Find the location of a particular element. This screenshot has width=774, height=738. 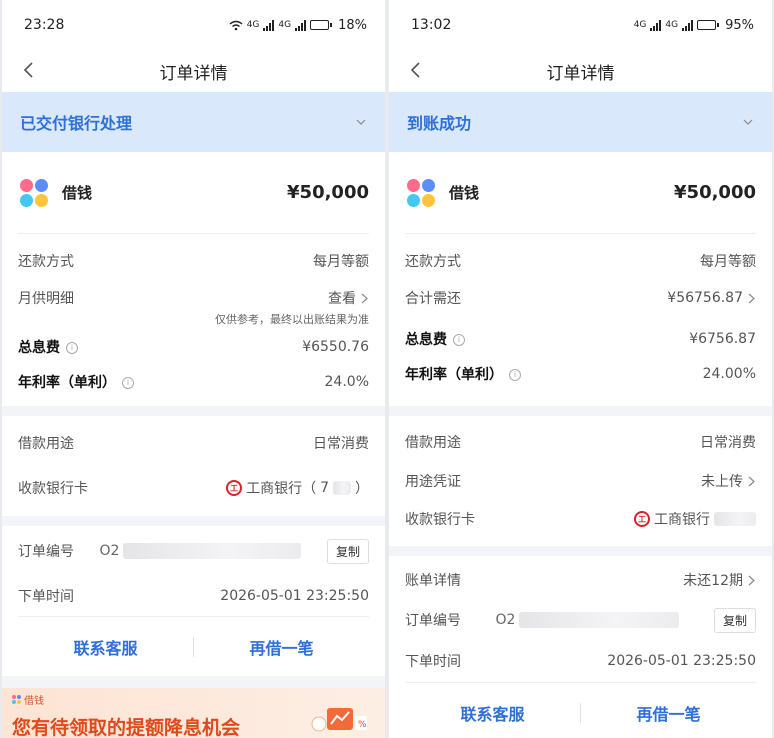

rate-row: 年利率（单利） i 24.00% is located at coordinates (580, 374).